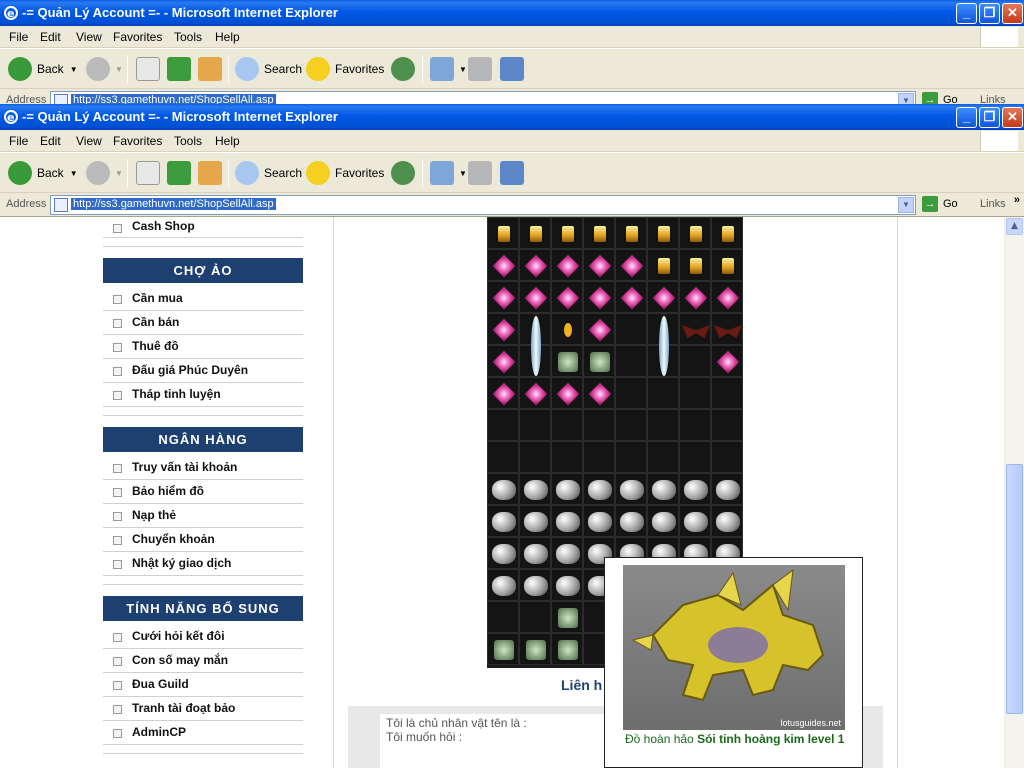 The height and width of the screenshot is (768, 1024). I want to click on sidebar-item: Cưới hỏi kết đôi, so click(203, 637).